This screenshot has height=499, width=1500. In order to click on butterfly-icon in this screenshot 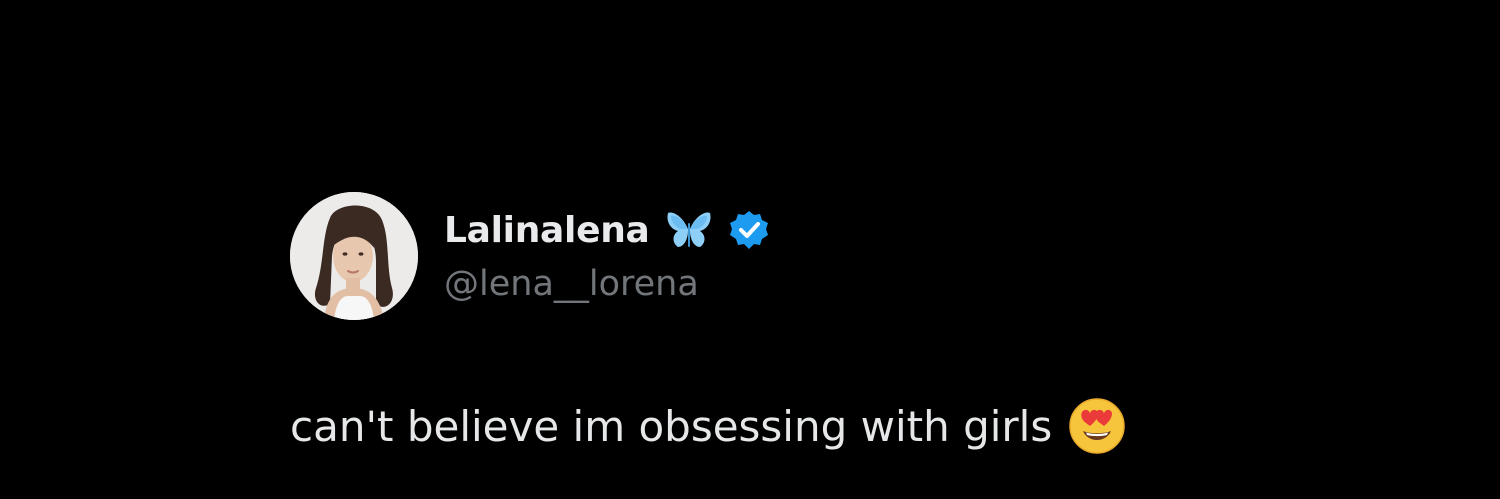, I will do `click(689, 230)`.